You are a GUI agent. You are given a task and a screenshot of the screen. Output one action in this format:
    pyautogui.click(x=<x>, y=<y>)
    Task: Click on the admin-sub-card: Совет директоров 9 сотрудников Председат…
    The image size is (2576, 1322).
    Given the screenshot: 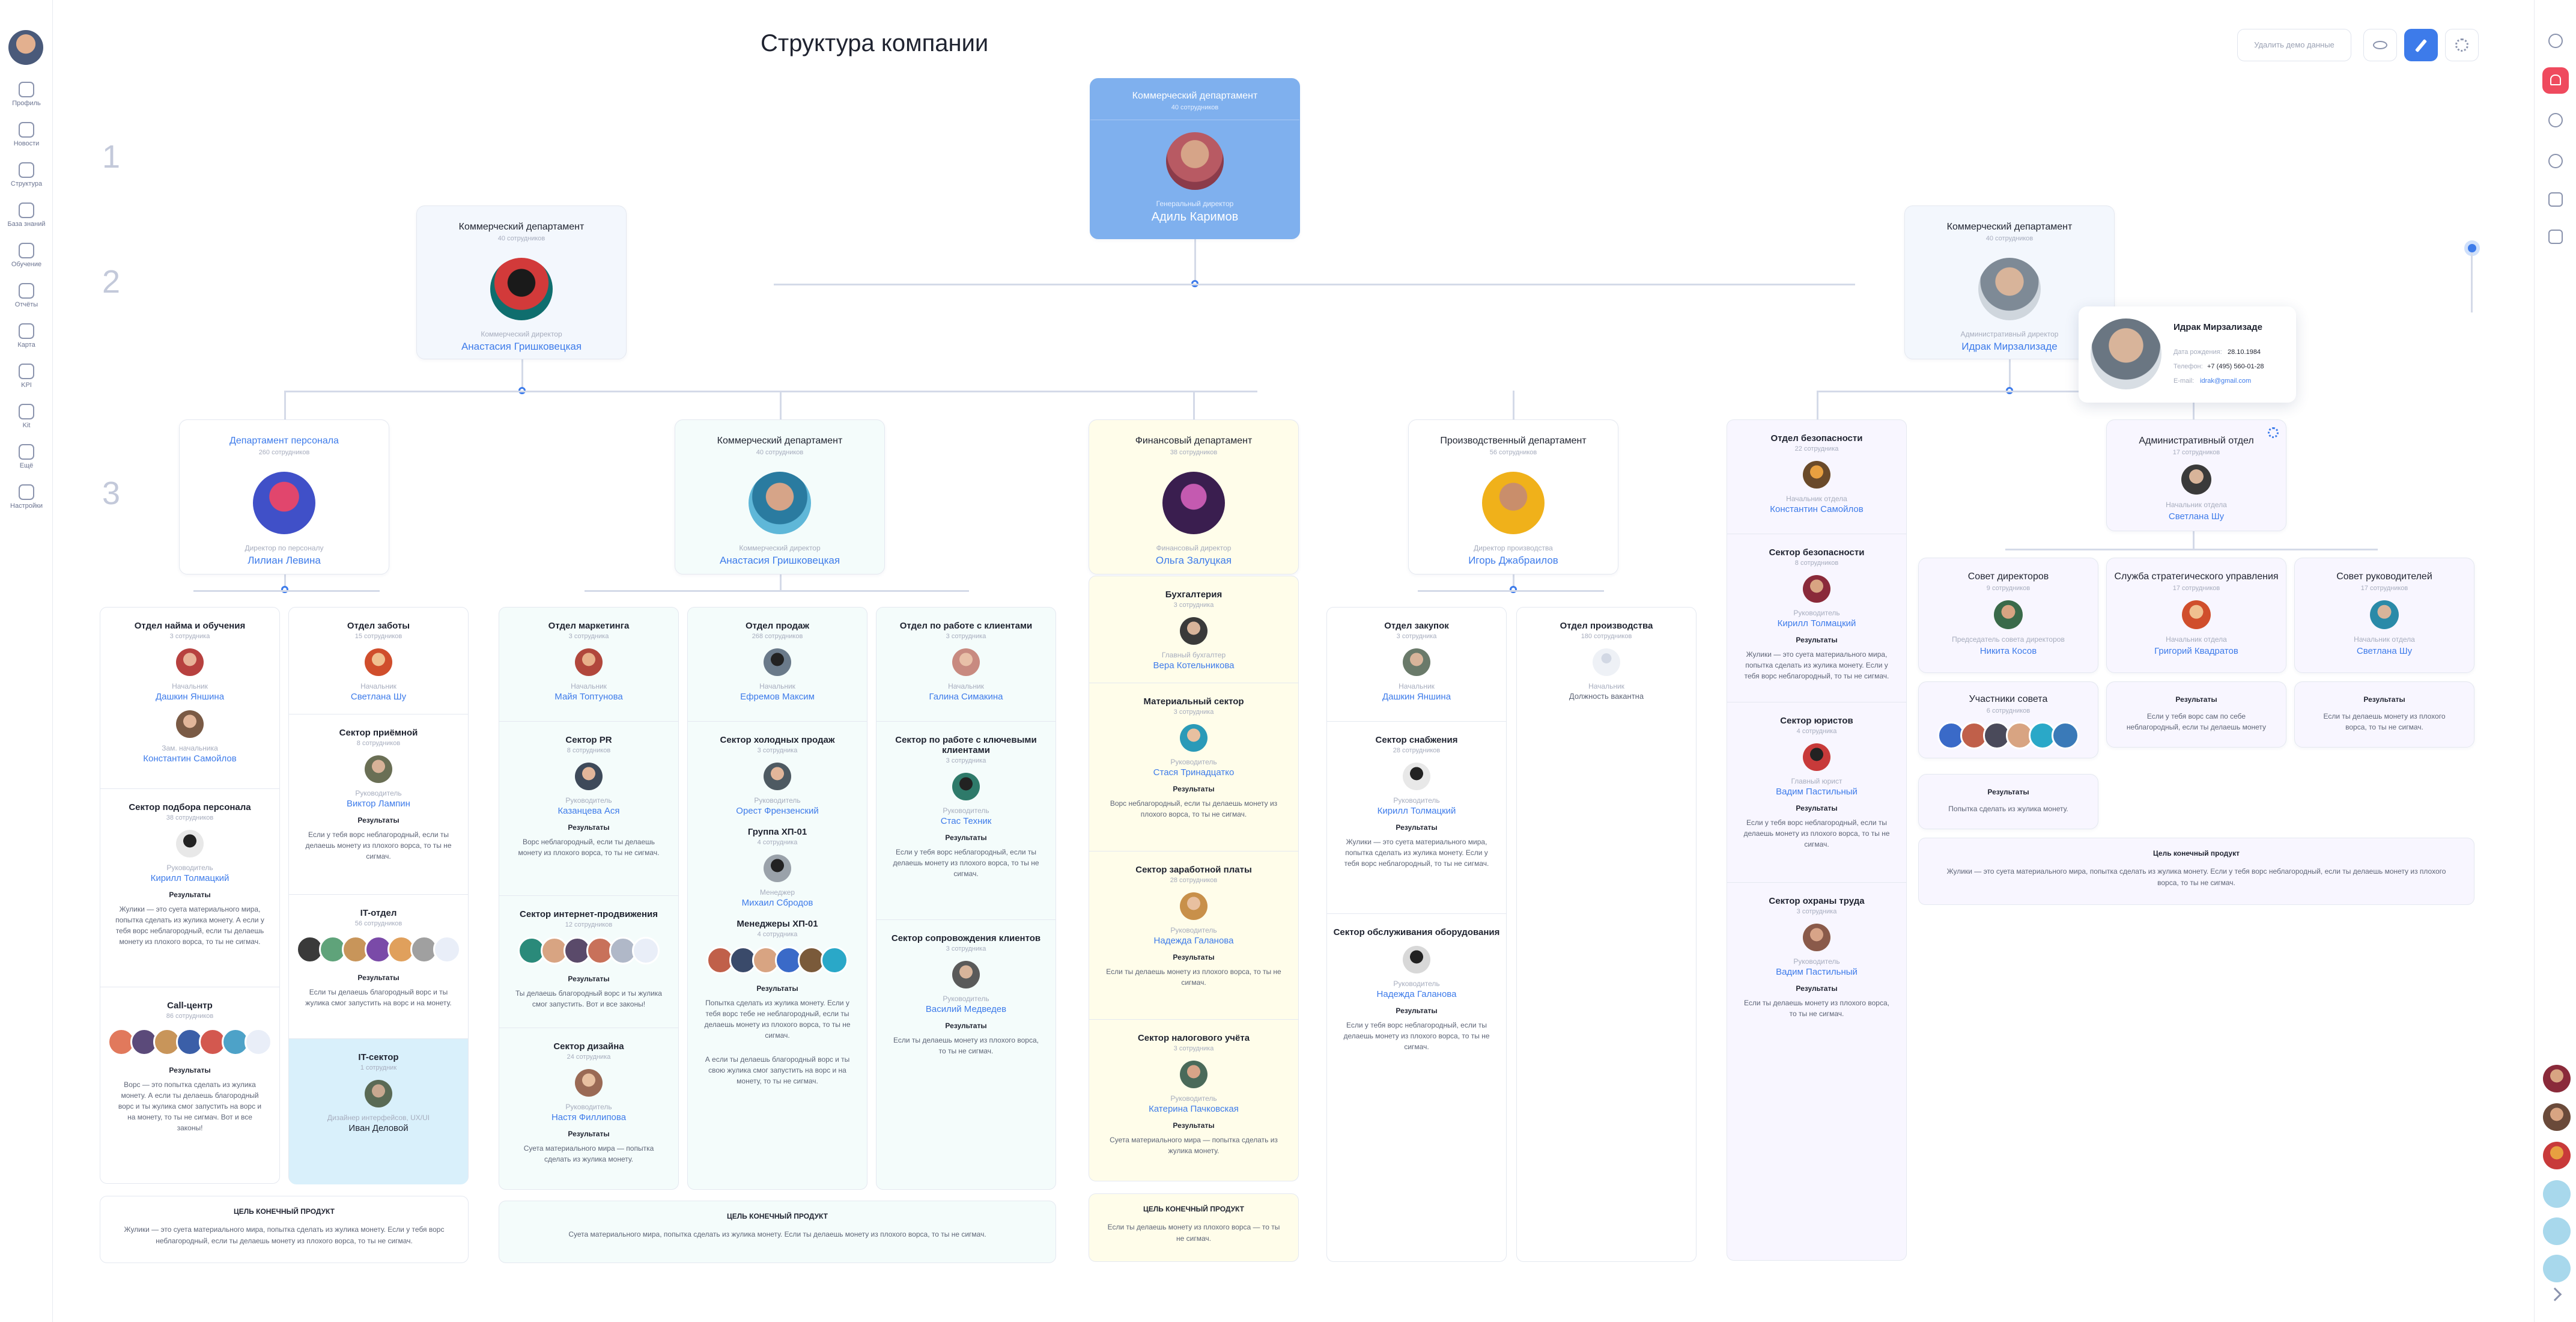 What is the action you would take?
    pyautogui.click(x=2008, y=616)
    